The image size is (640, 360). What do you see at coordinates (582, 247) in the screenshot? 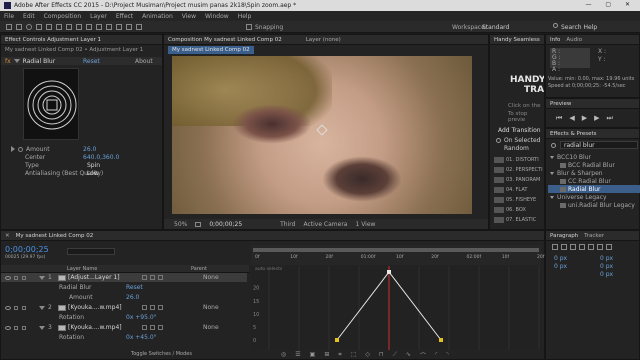
I see `justify-left-icon` at bounding box center [582, 247].